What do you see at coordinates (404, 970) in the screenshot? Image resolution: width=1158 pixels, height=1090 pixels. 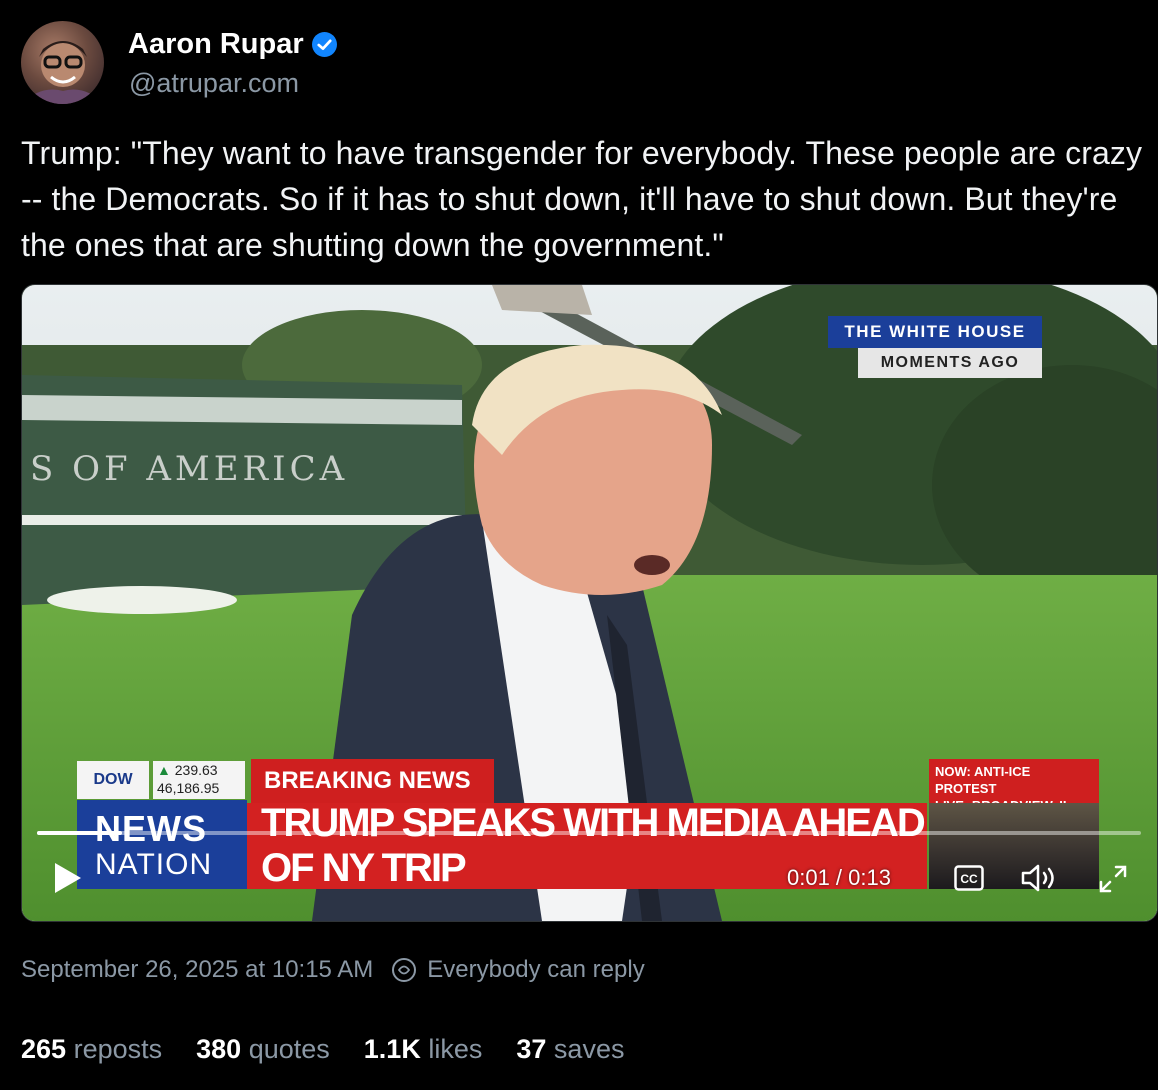 I see `reply-settings-icon` at bounding box center [404, 970].